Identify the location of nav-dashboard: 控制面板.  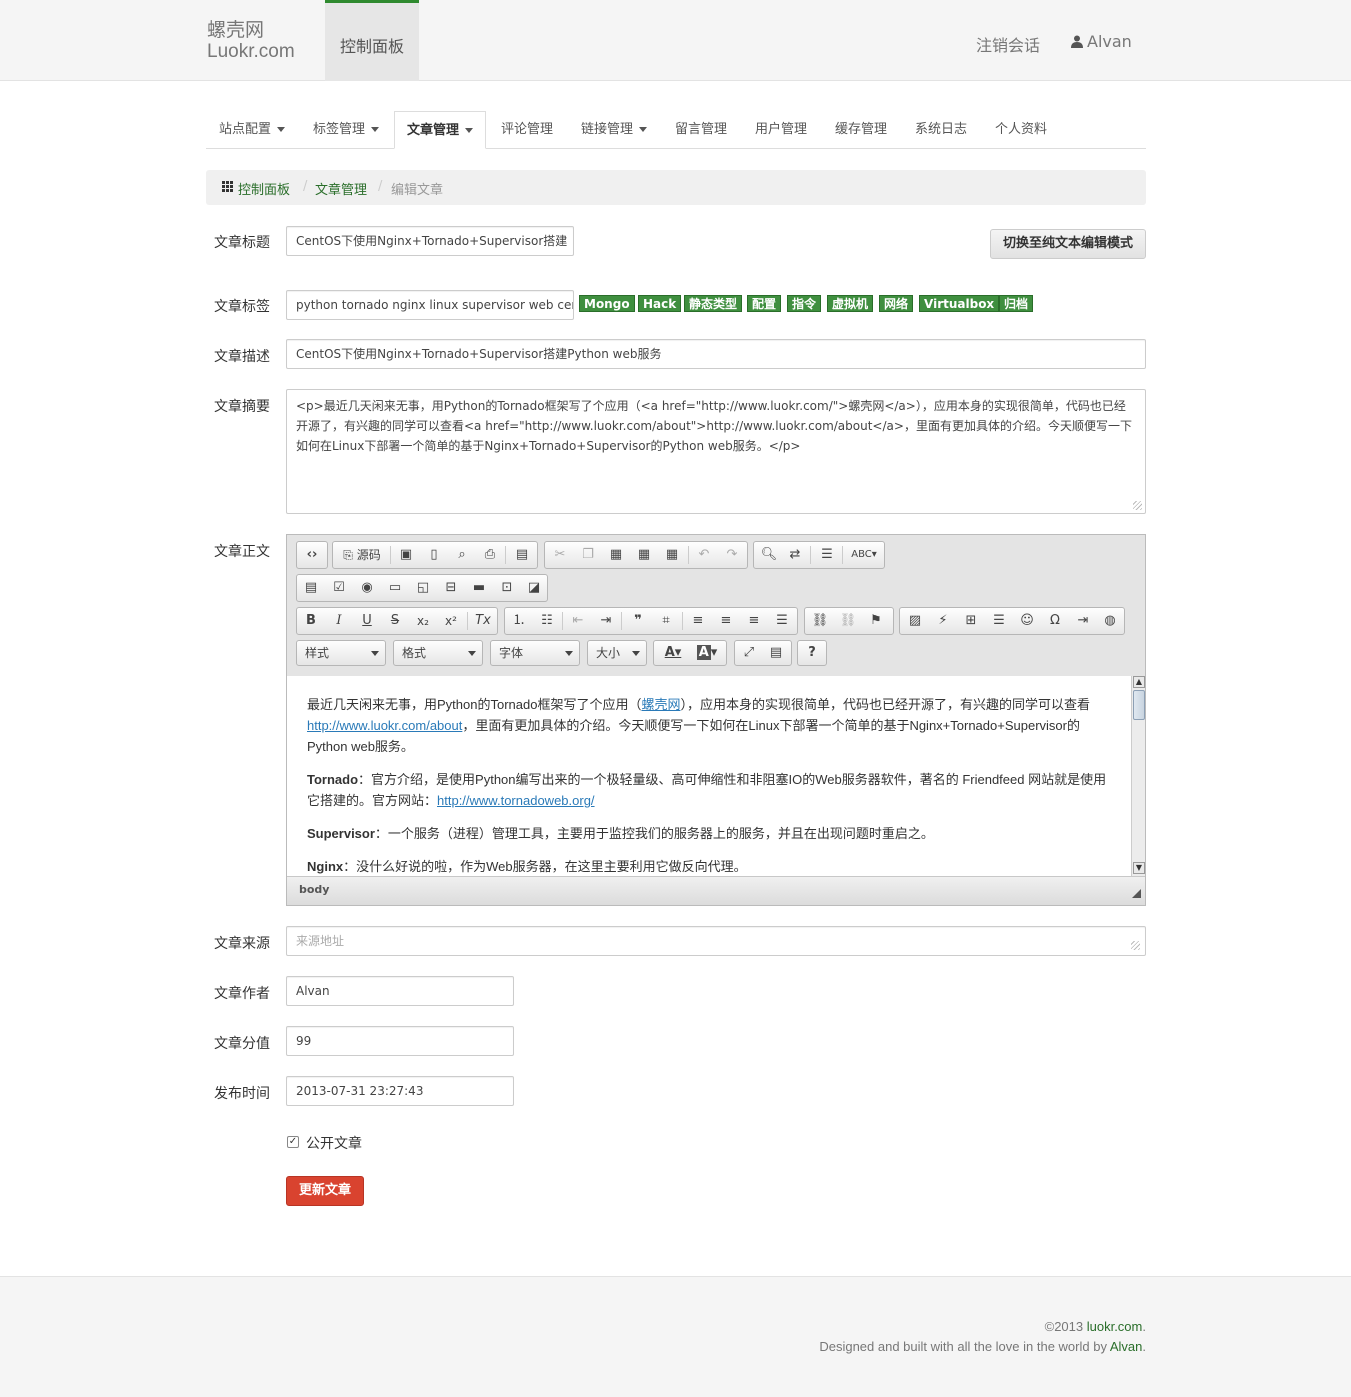
(372, 40).